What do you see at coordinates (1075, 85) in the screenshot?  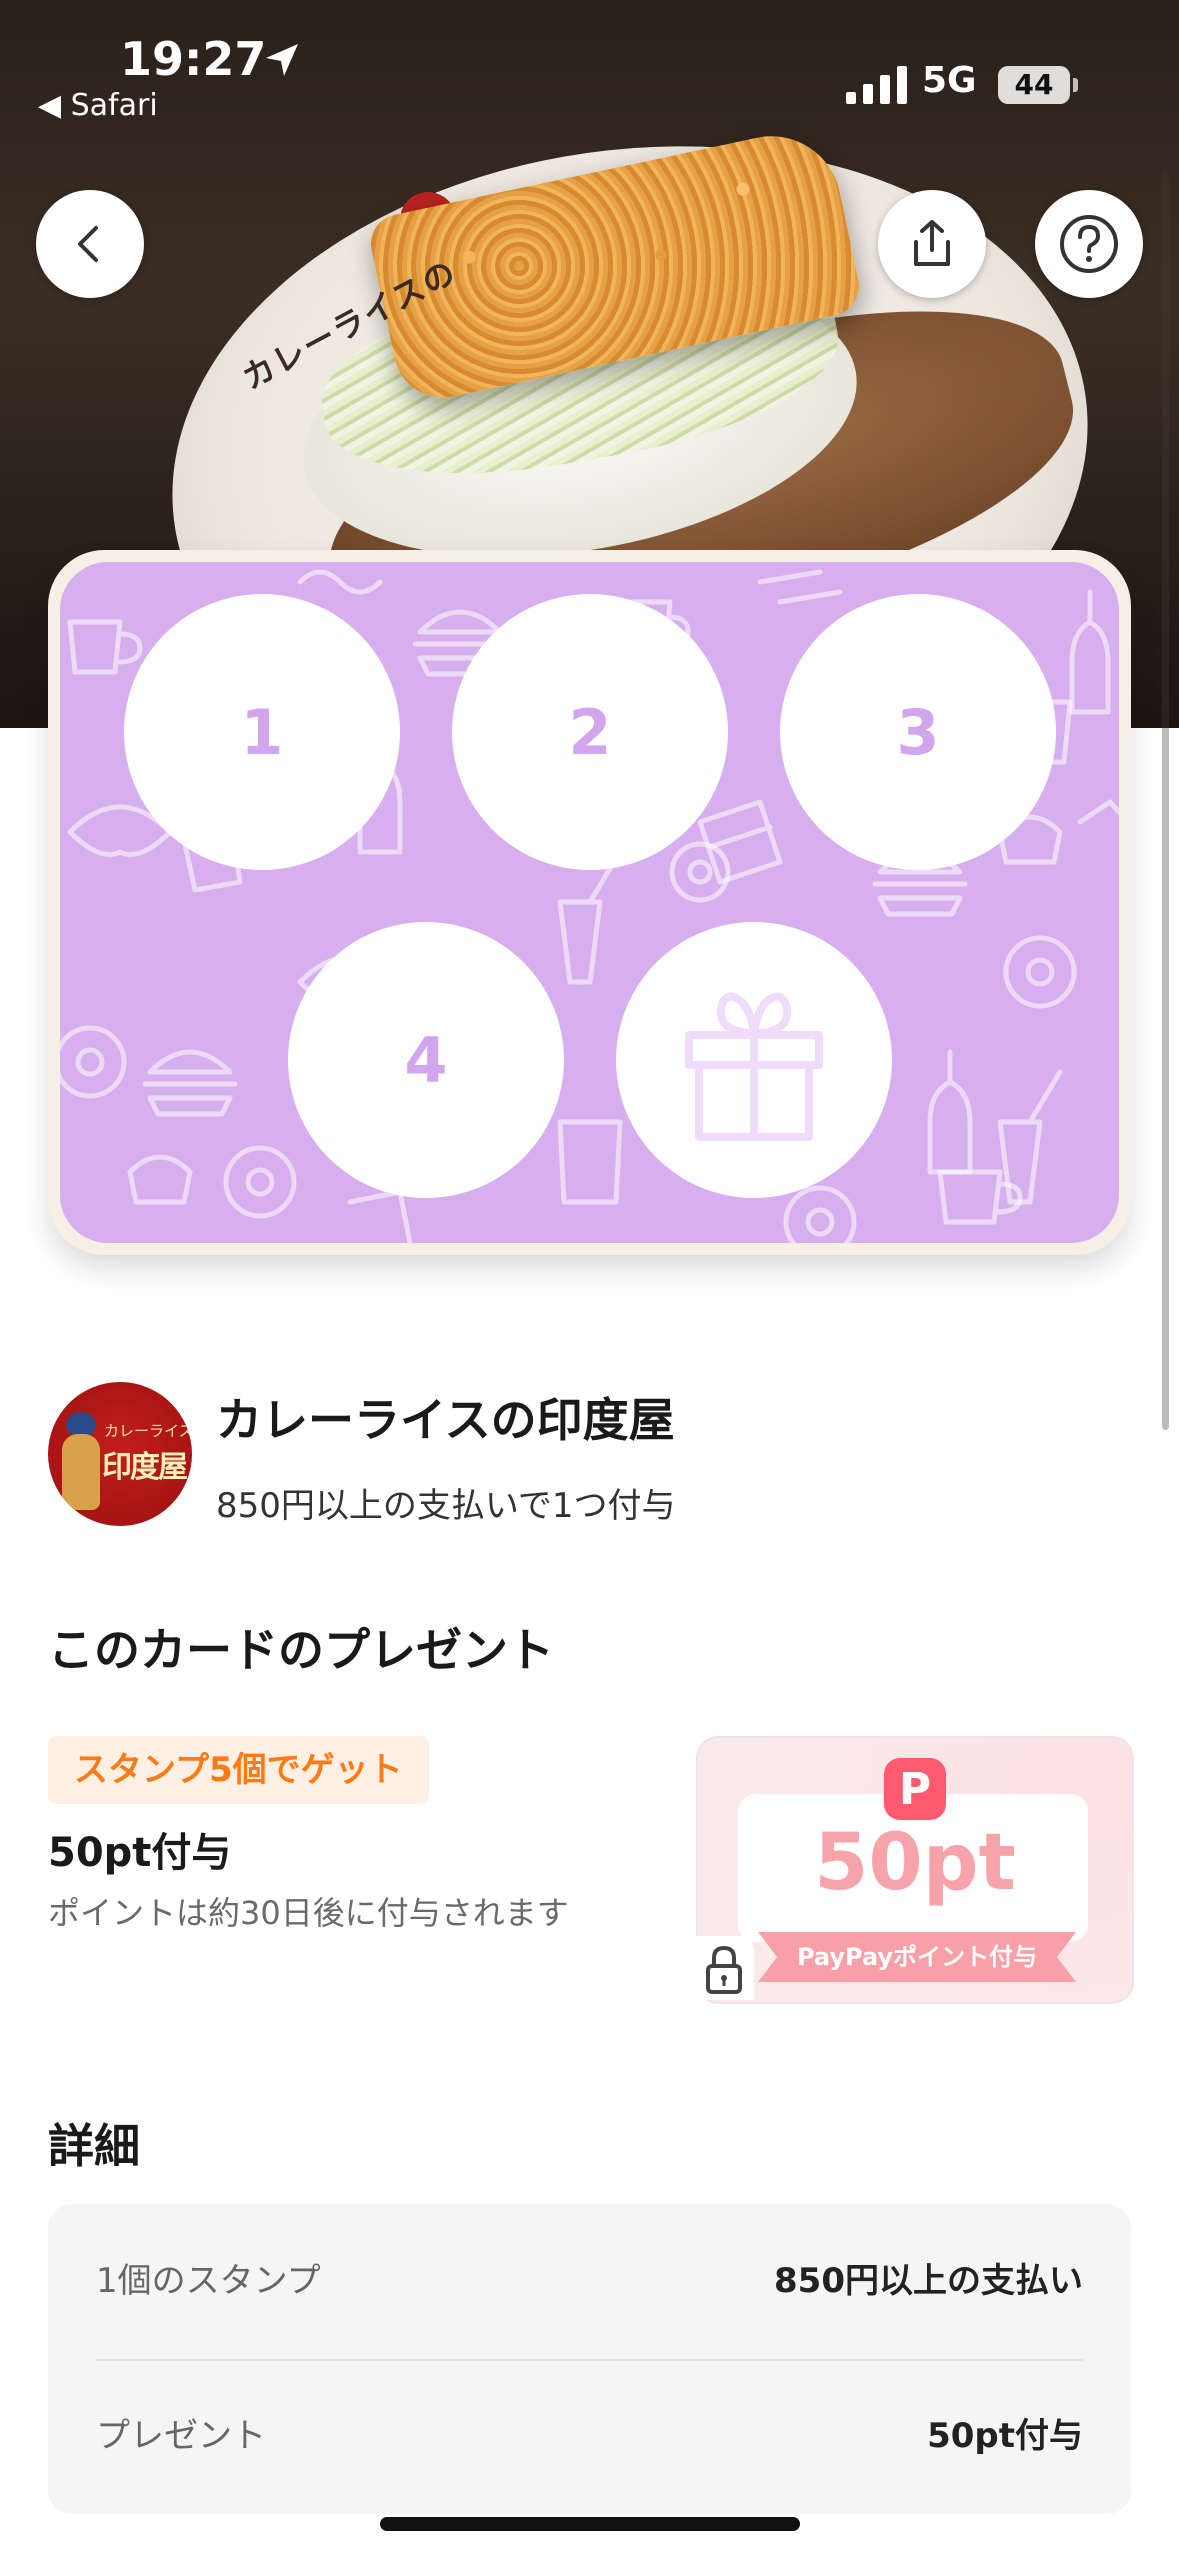 I see `battery-nub` at bounding box center [1075, 85].